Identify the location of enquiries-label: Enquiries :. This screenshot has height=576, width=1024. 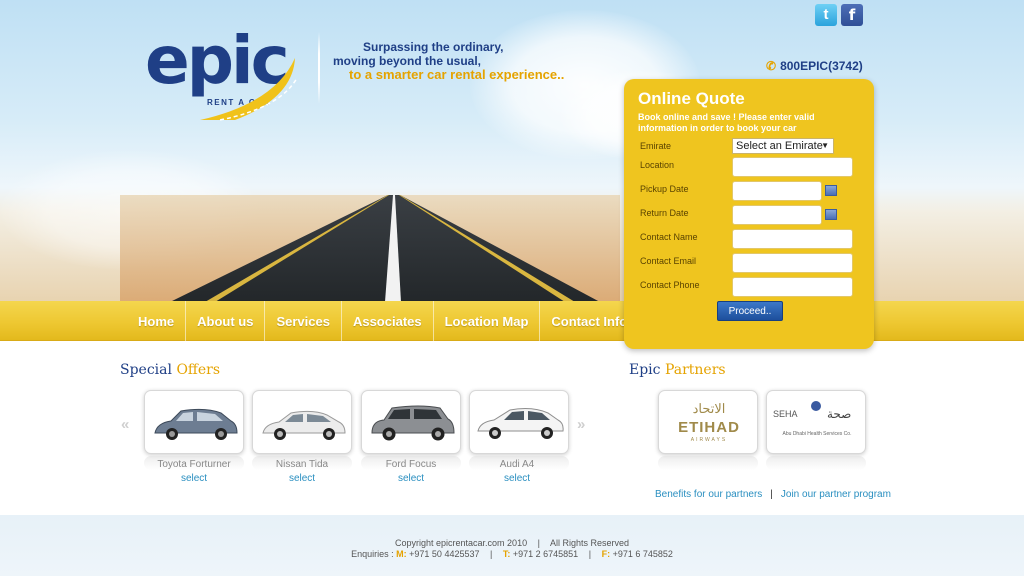
(372, 554).